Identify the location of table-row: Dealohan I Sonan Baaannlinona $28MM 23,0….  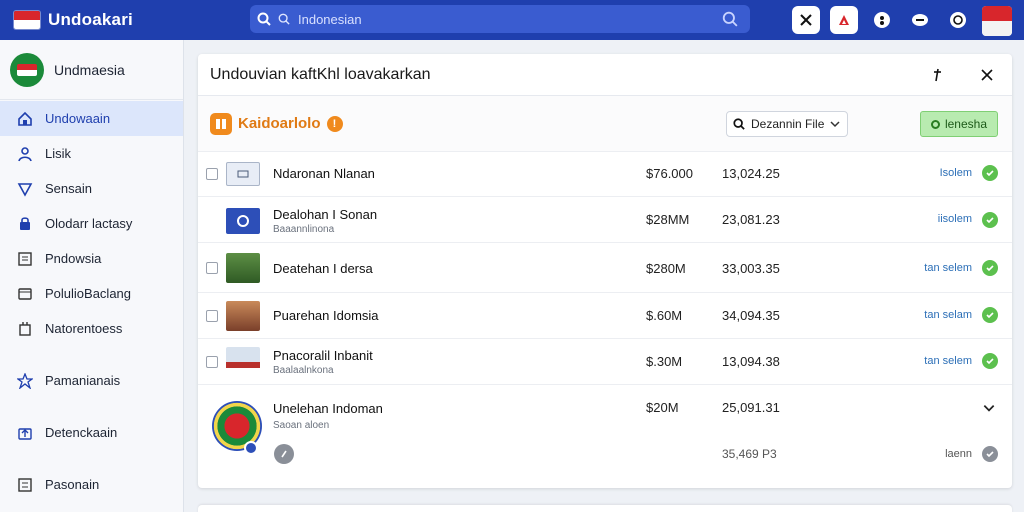
(605, 220).